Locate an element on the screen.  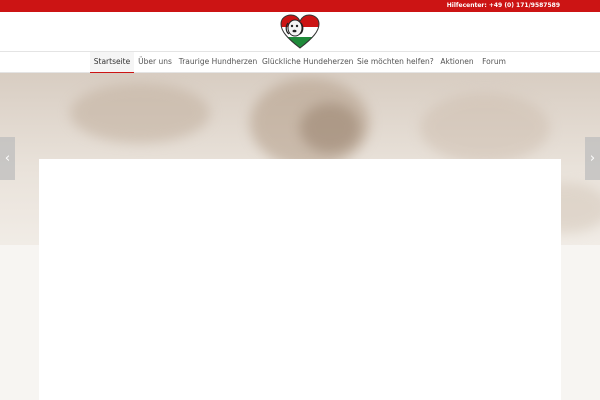
site-header is located at coordinates (300, 31).